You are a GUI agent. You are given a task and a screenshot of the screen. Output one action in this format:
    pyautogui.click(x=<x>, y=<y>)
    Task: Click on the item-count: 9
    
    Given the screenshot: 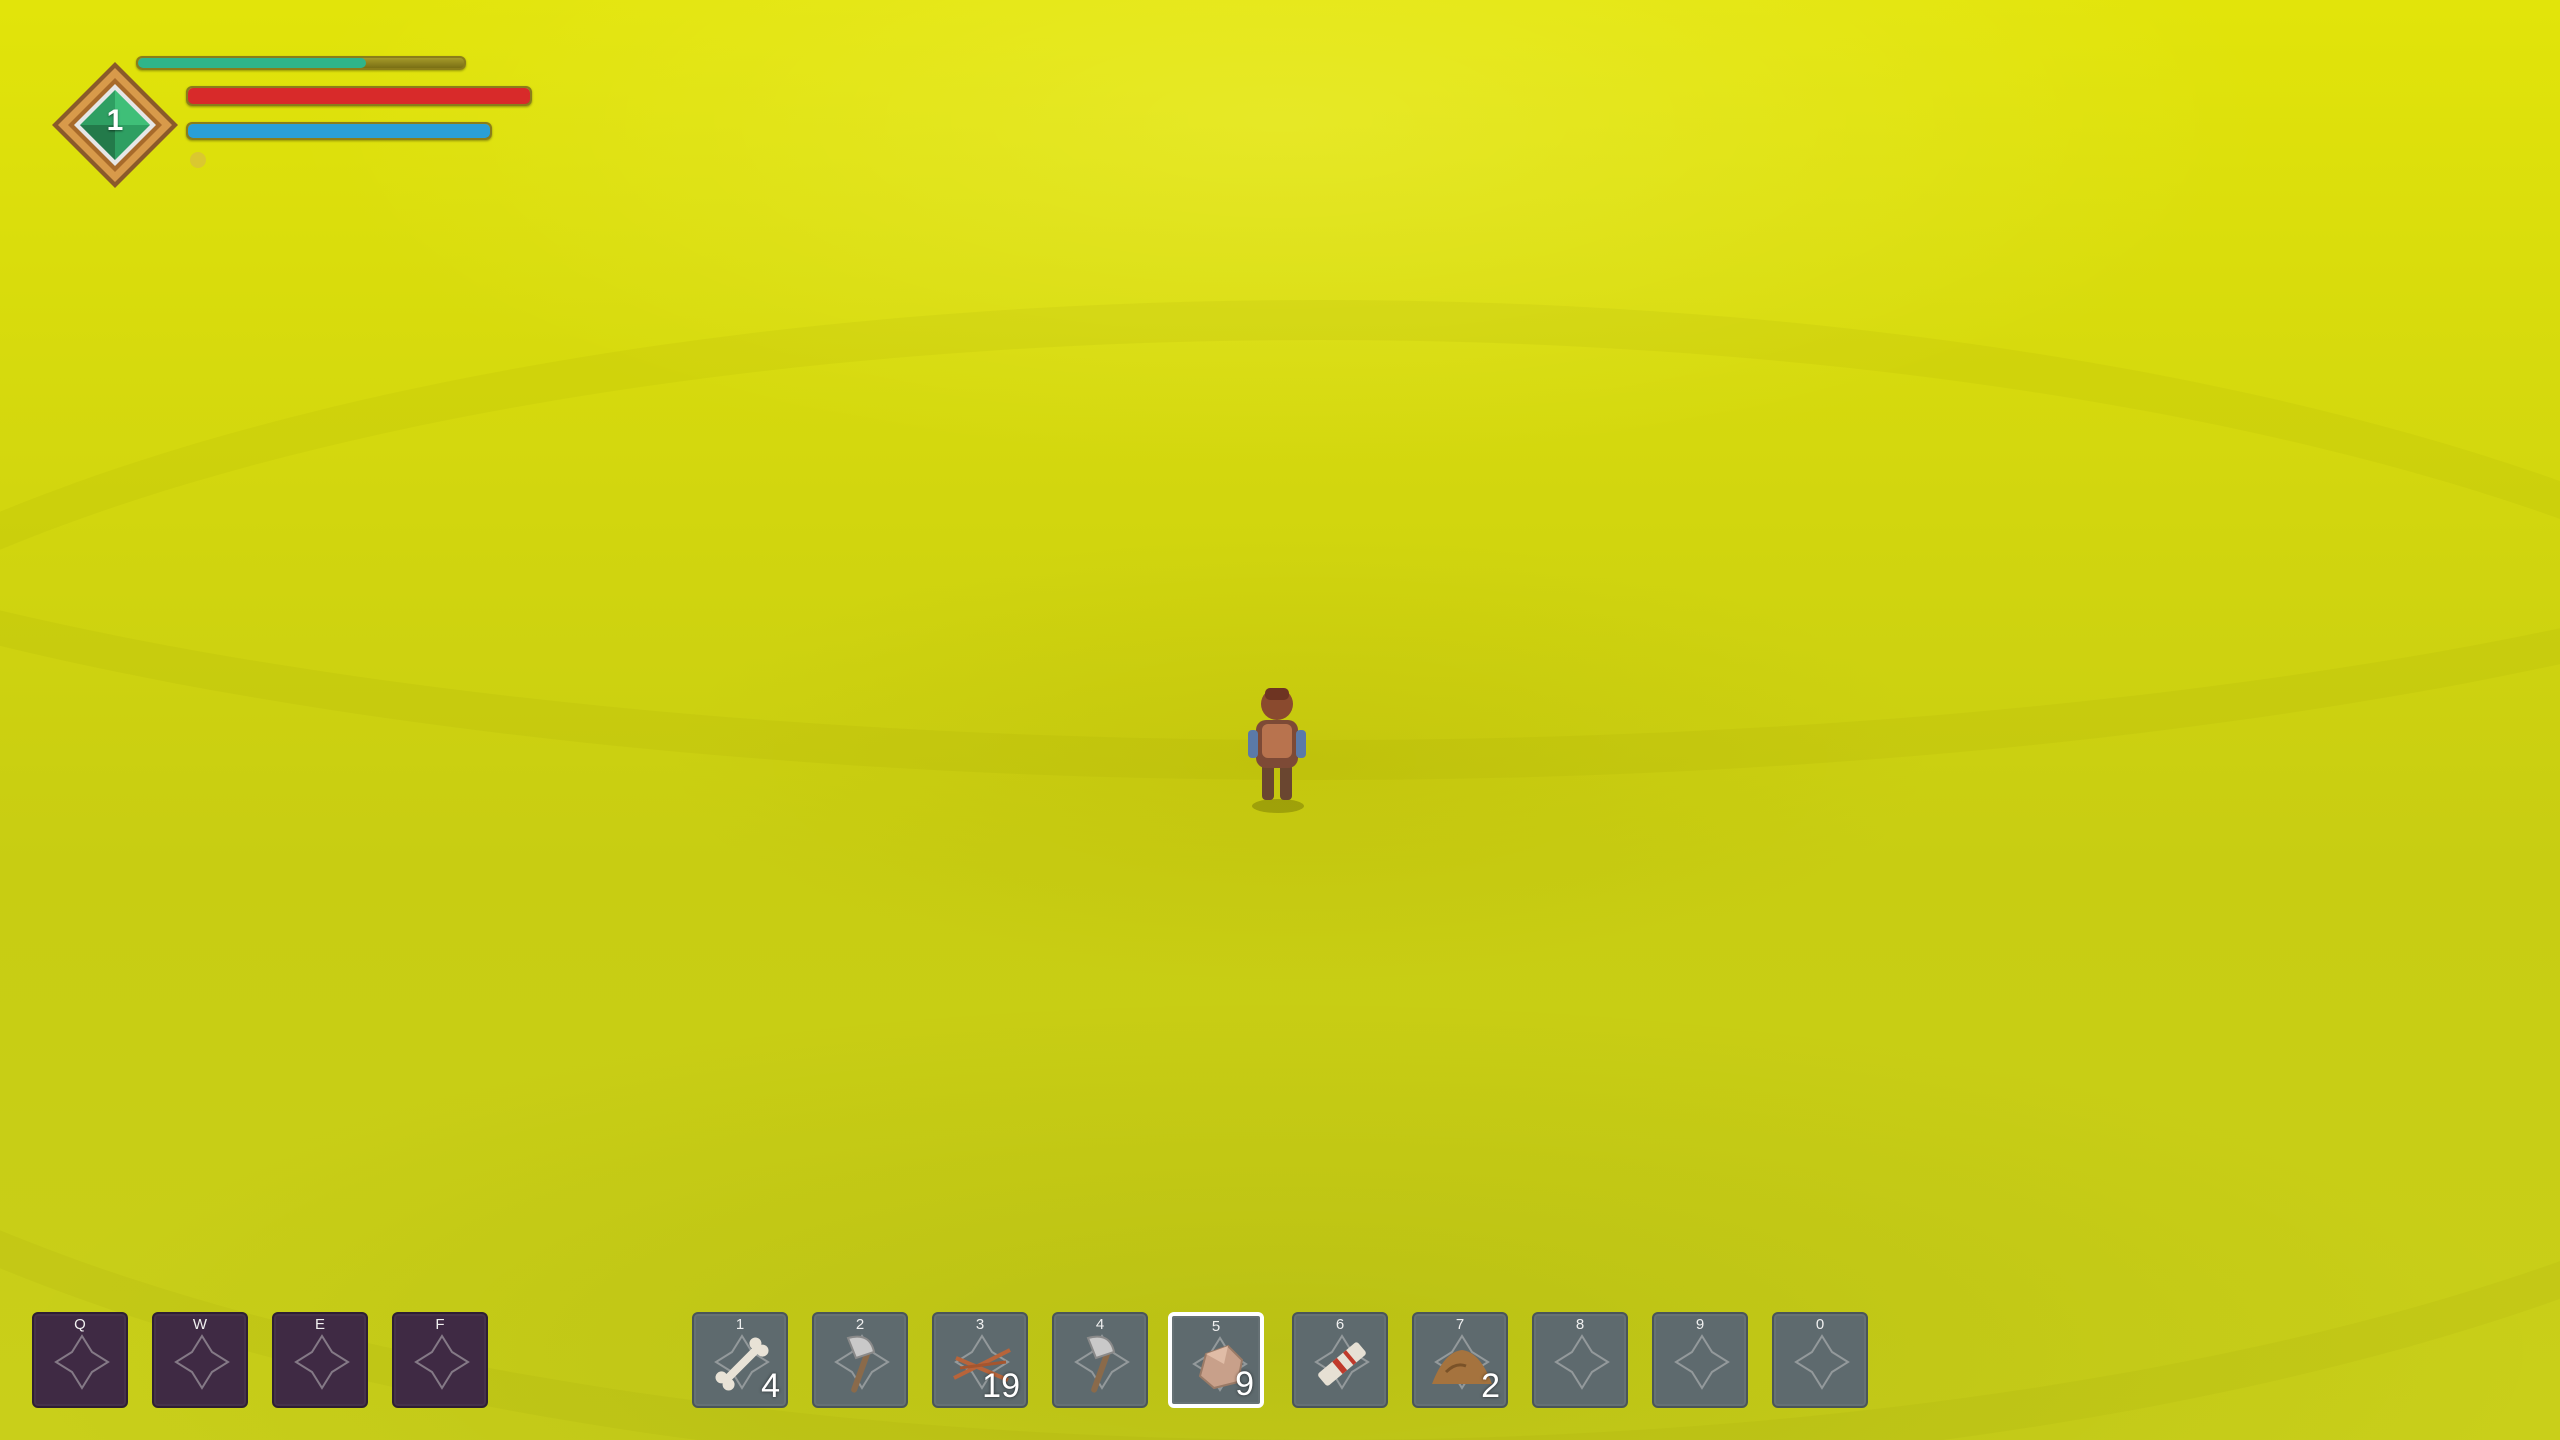 What is the action you would take?
    pyautogui.click(x=1244, y=1384)
    